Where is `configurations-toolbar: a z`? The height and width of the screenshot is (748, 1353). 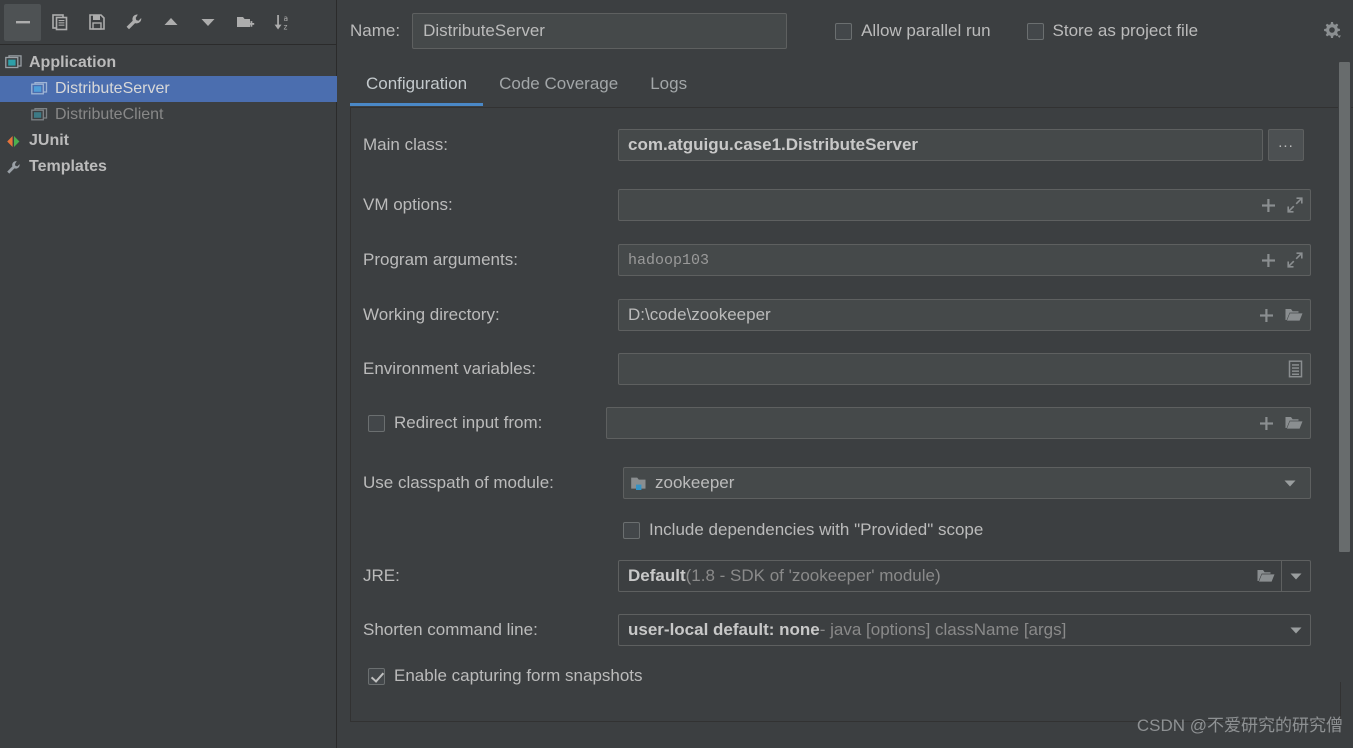
configurations-toolbar: a z is located at coordinates (168, 22).